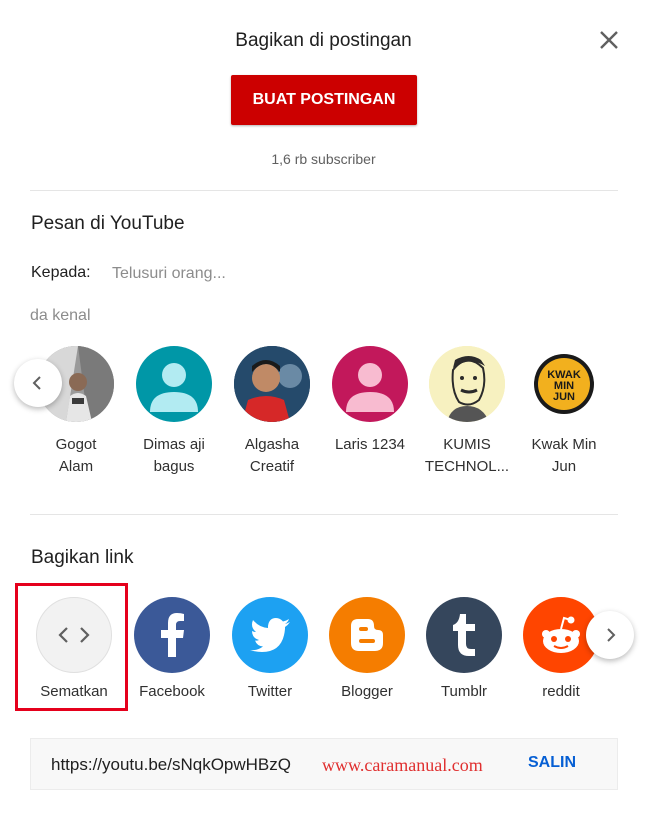 The height and width of the screenshot is (820, 647). Describe the element at coordinates (402, 765) in the screenshot. I see `watermark-text: www.caramanual.com` at that location.